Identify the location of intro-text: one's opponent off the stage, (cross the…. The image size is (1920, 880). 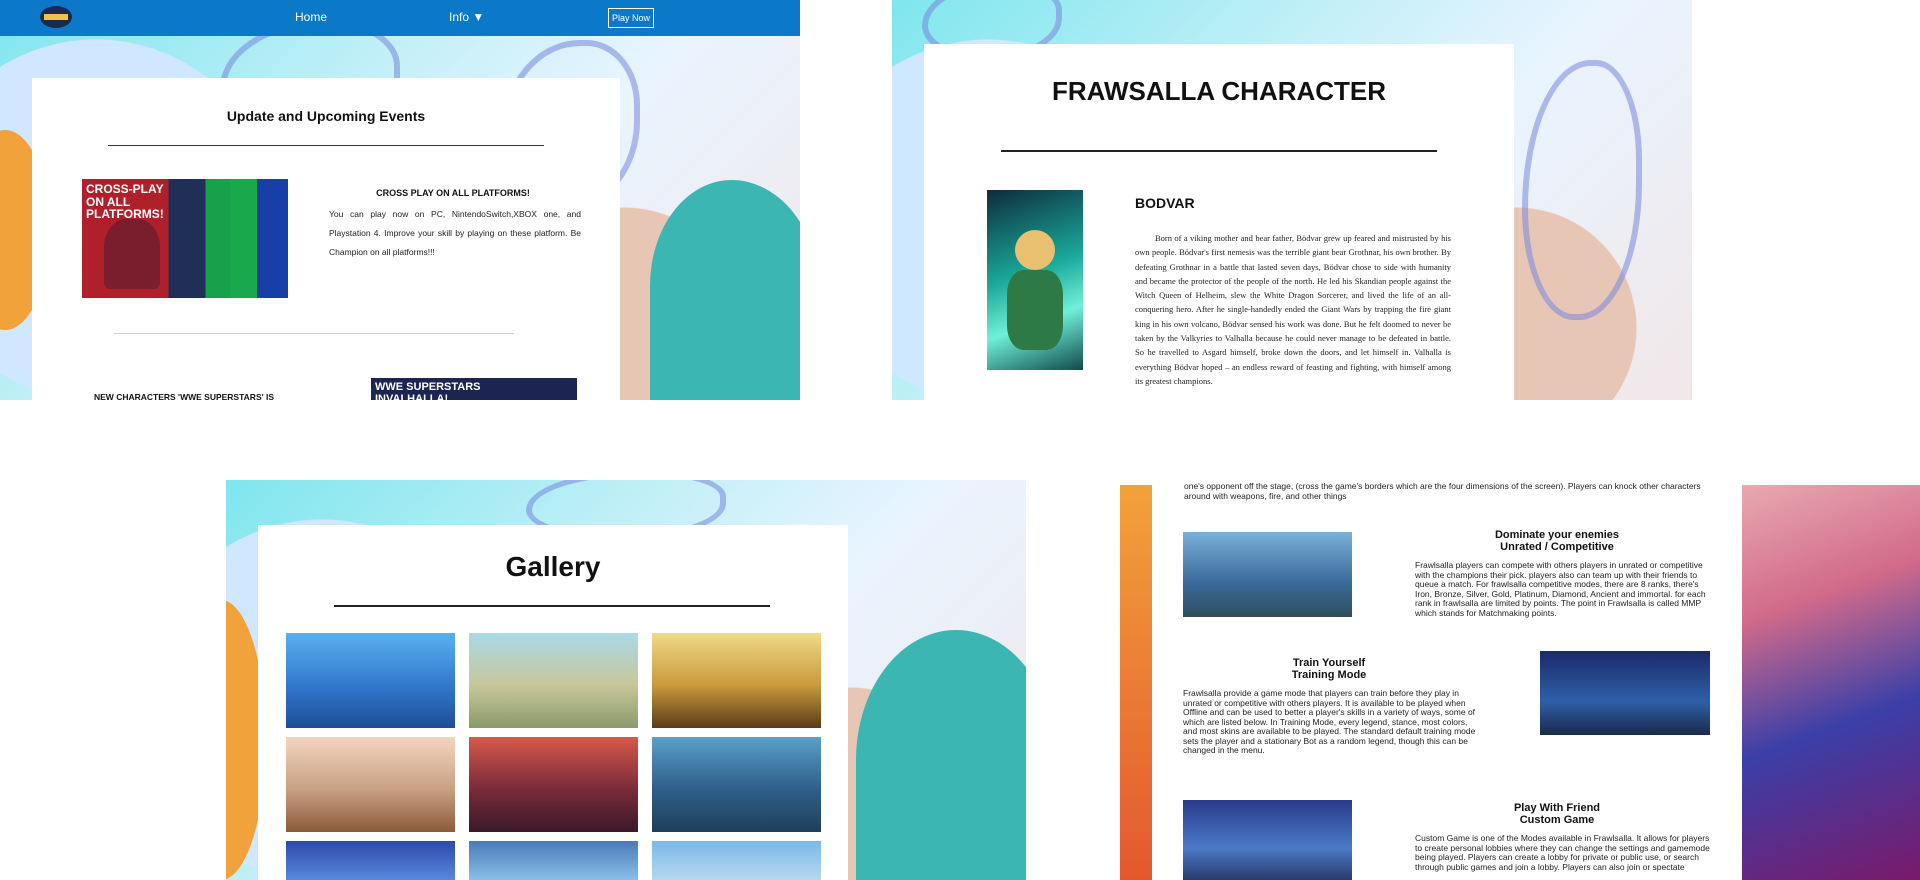
(1442, 491).